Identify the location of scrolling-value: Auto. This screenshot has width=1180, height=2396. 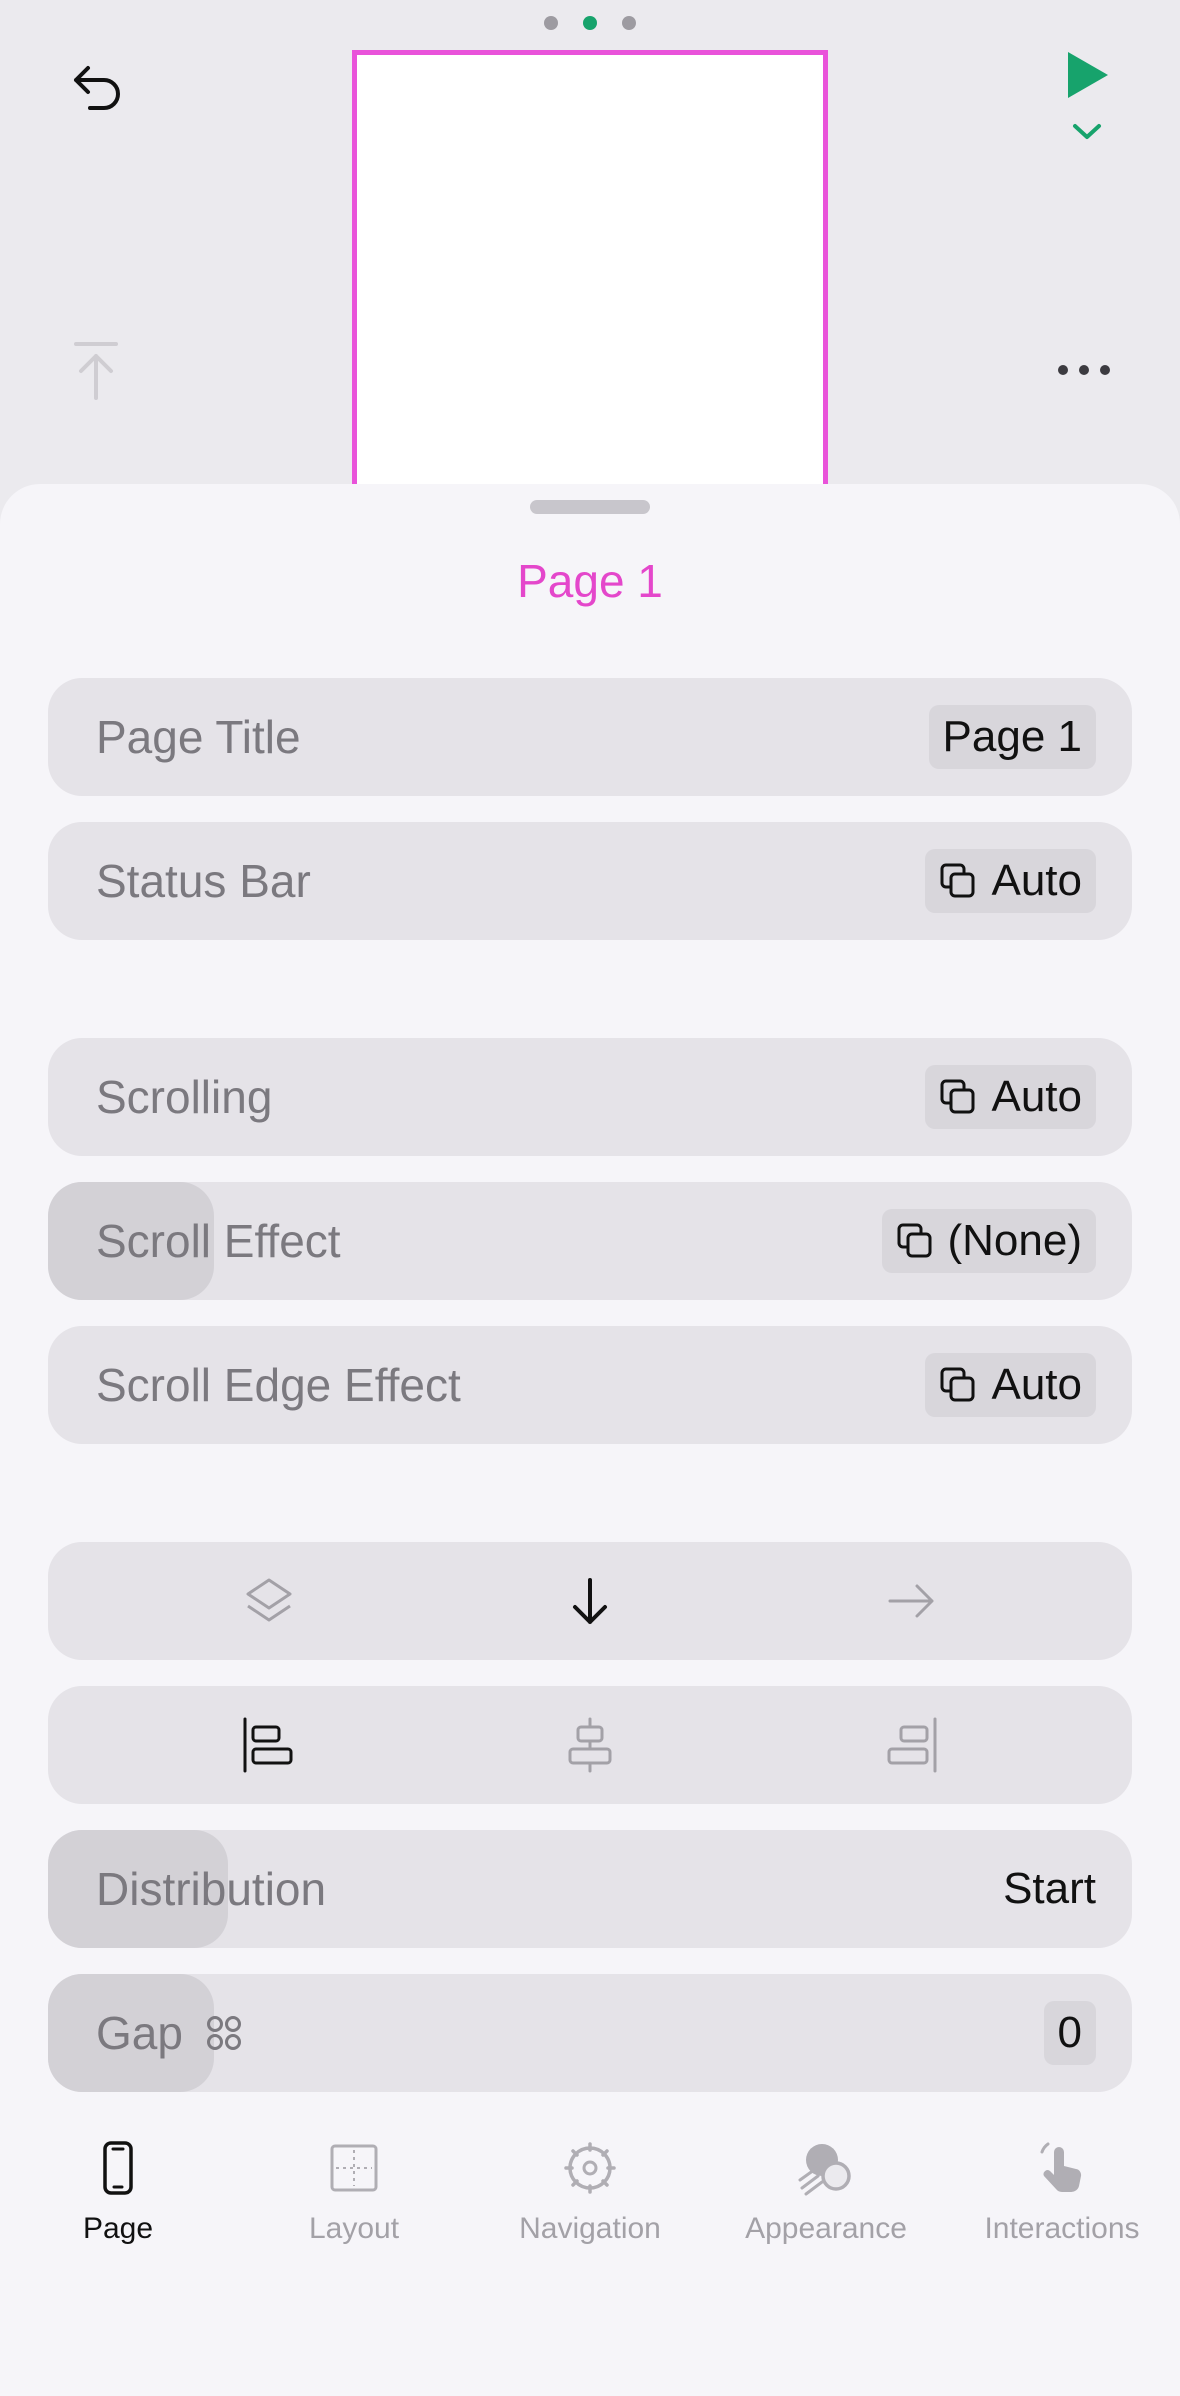
(1010, 1097).